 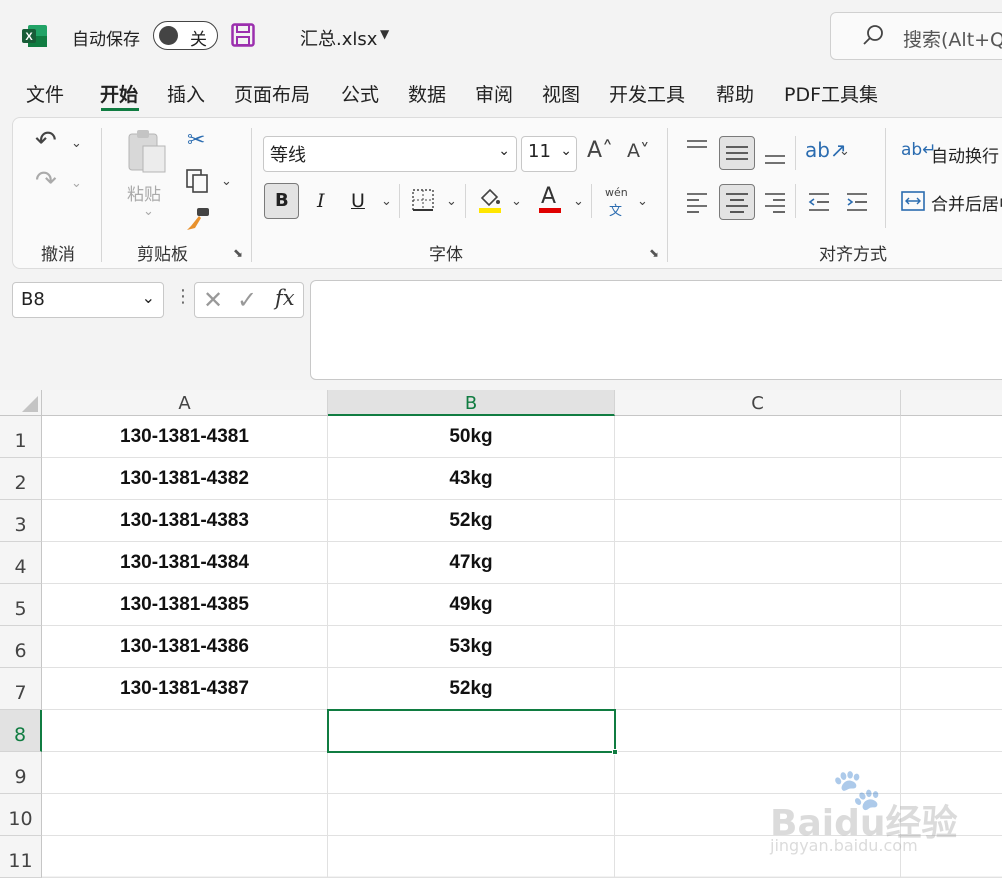 I want to click on cell-d7, so click(x=951, y=689).